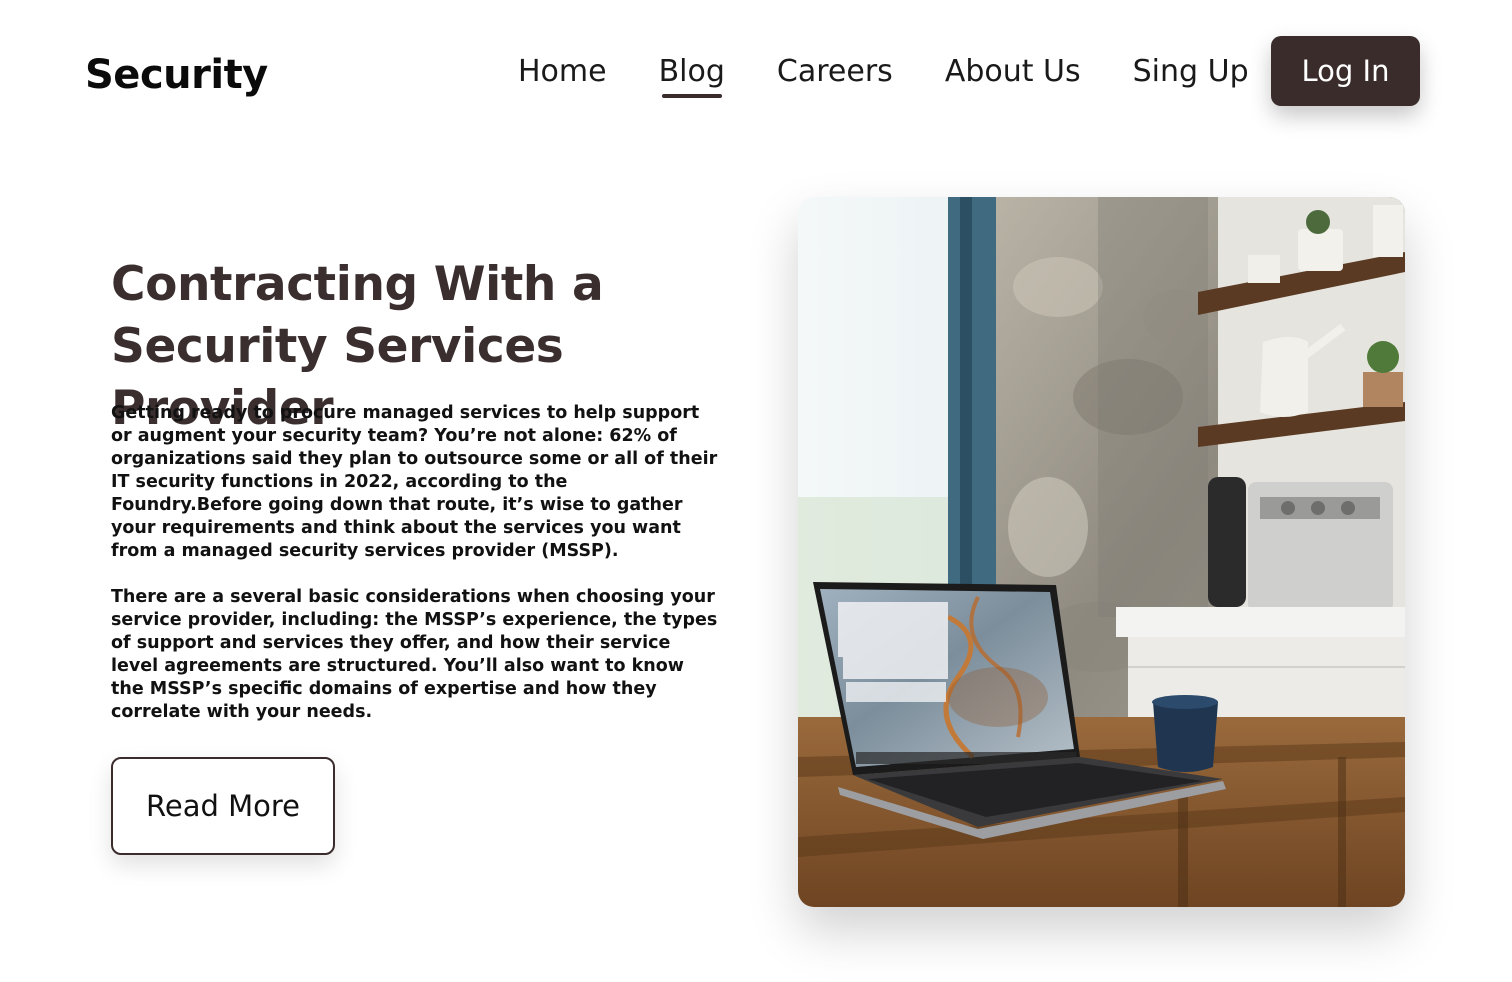  What do you see at coordinates (692, 76) in the screenshot?
I see `nav-item-blog: Blog` at bounding box center [692, 76].